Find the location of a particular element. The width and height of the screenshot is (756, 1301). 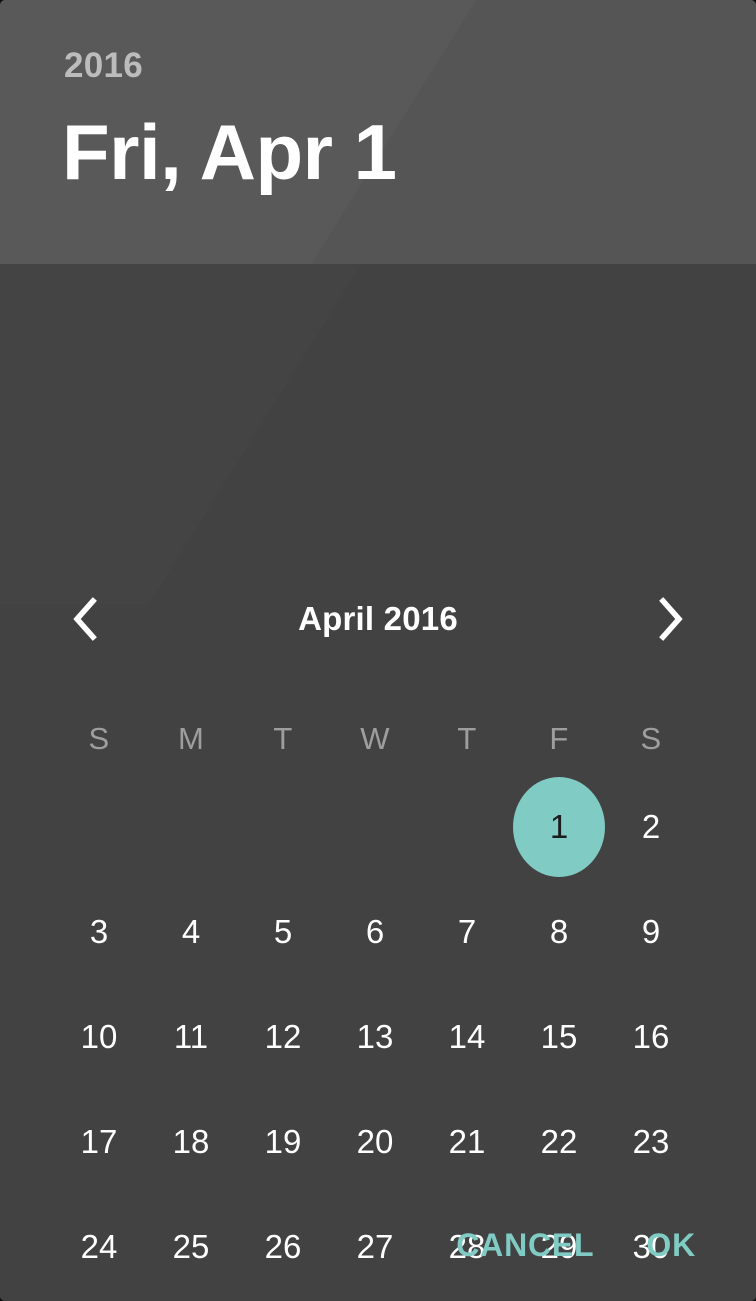

calendar-day-cell: 2 is located at coordinates (651, 826).